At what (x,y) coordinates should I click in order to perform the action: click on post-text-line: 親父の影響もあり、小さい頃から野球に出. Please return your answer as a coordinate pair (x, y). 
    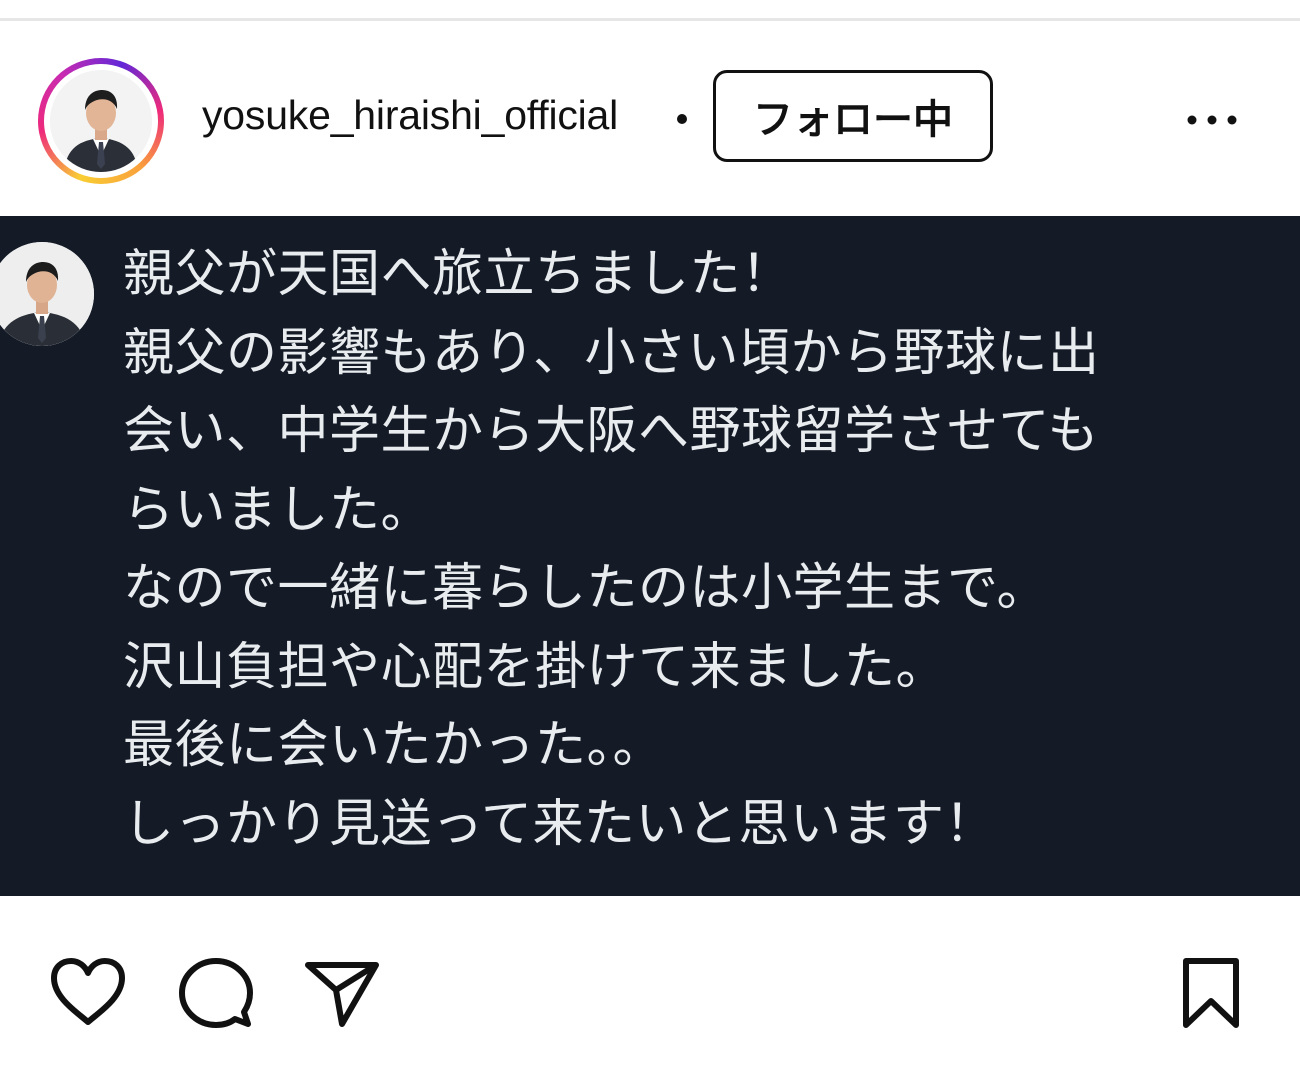
    Looking at the image, I should click on (611, 353).